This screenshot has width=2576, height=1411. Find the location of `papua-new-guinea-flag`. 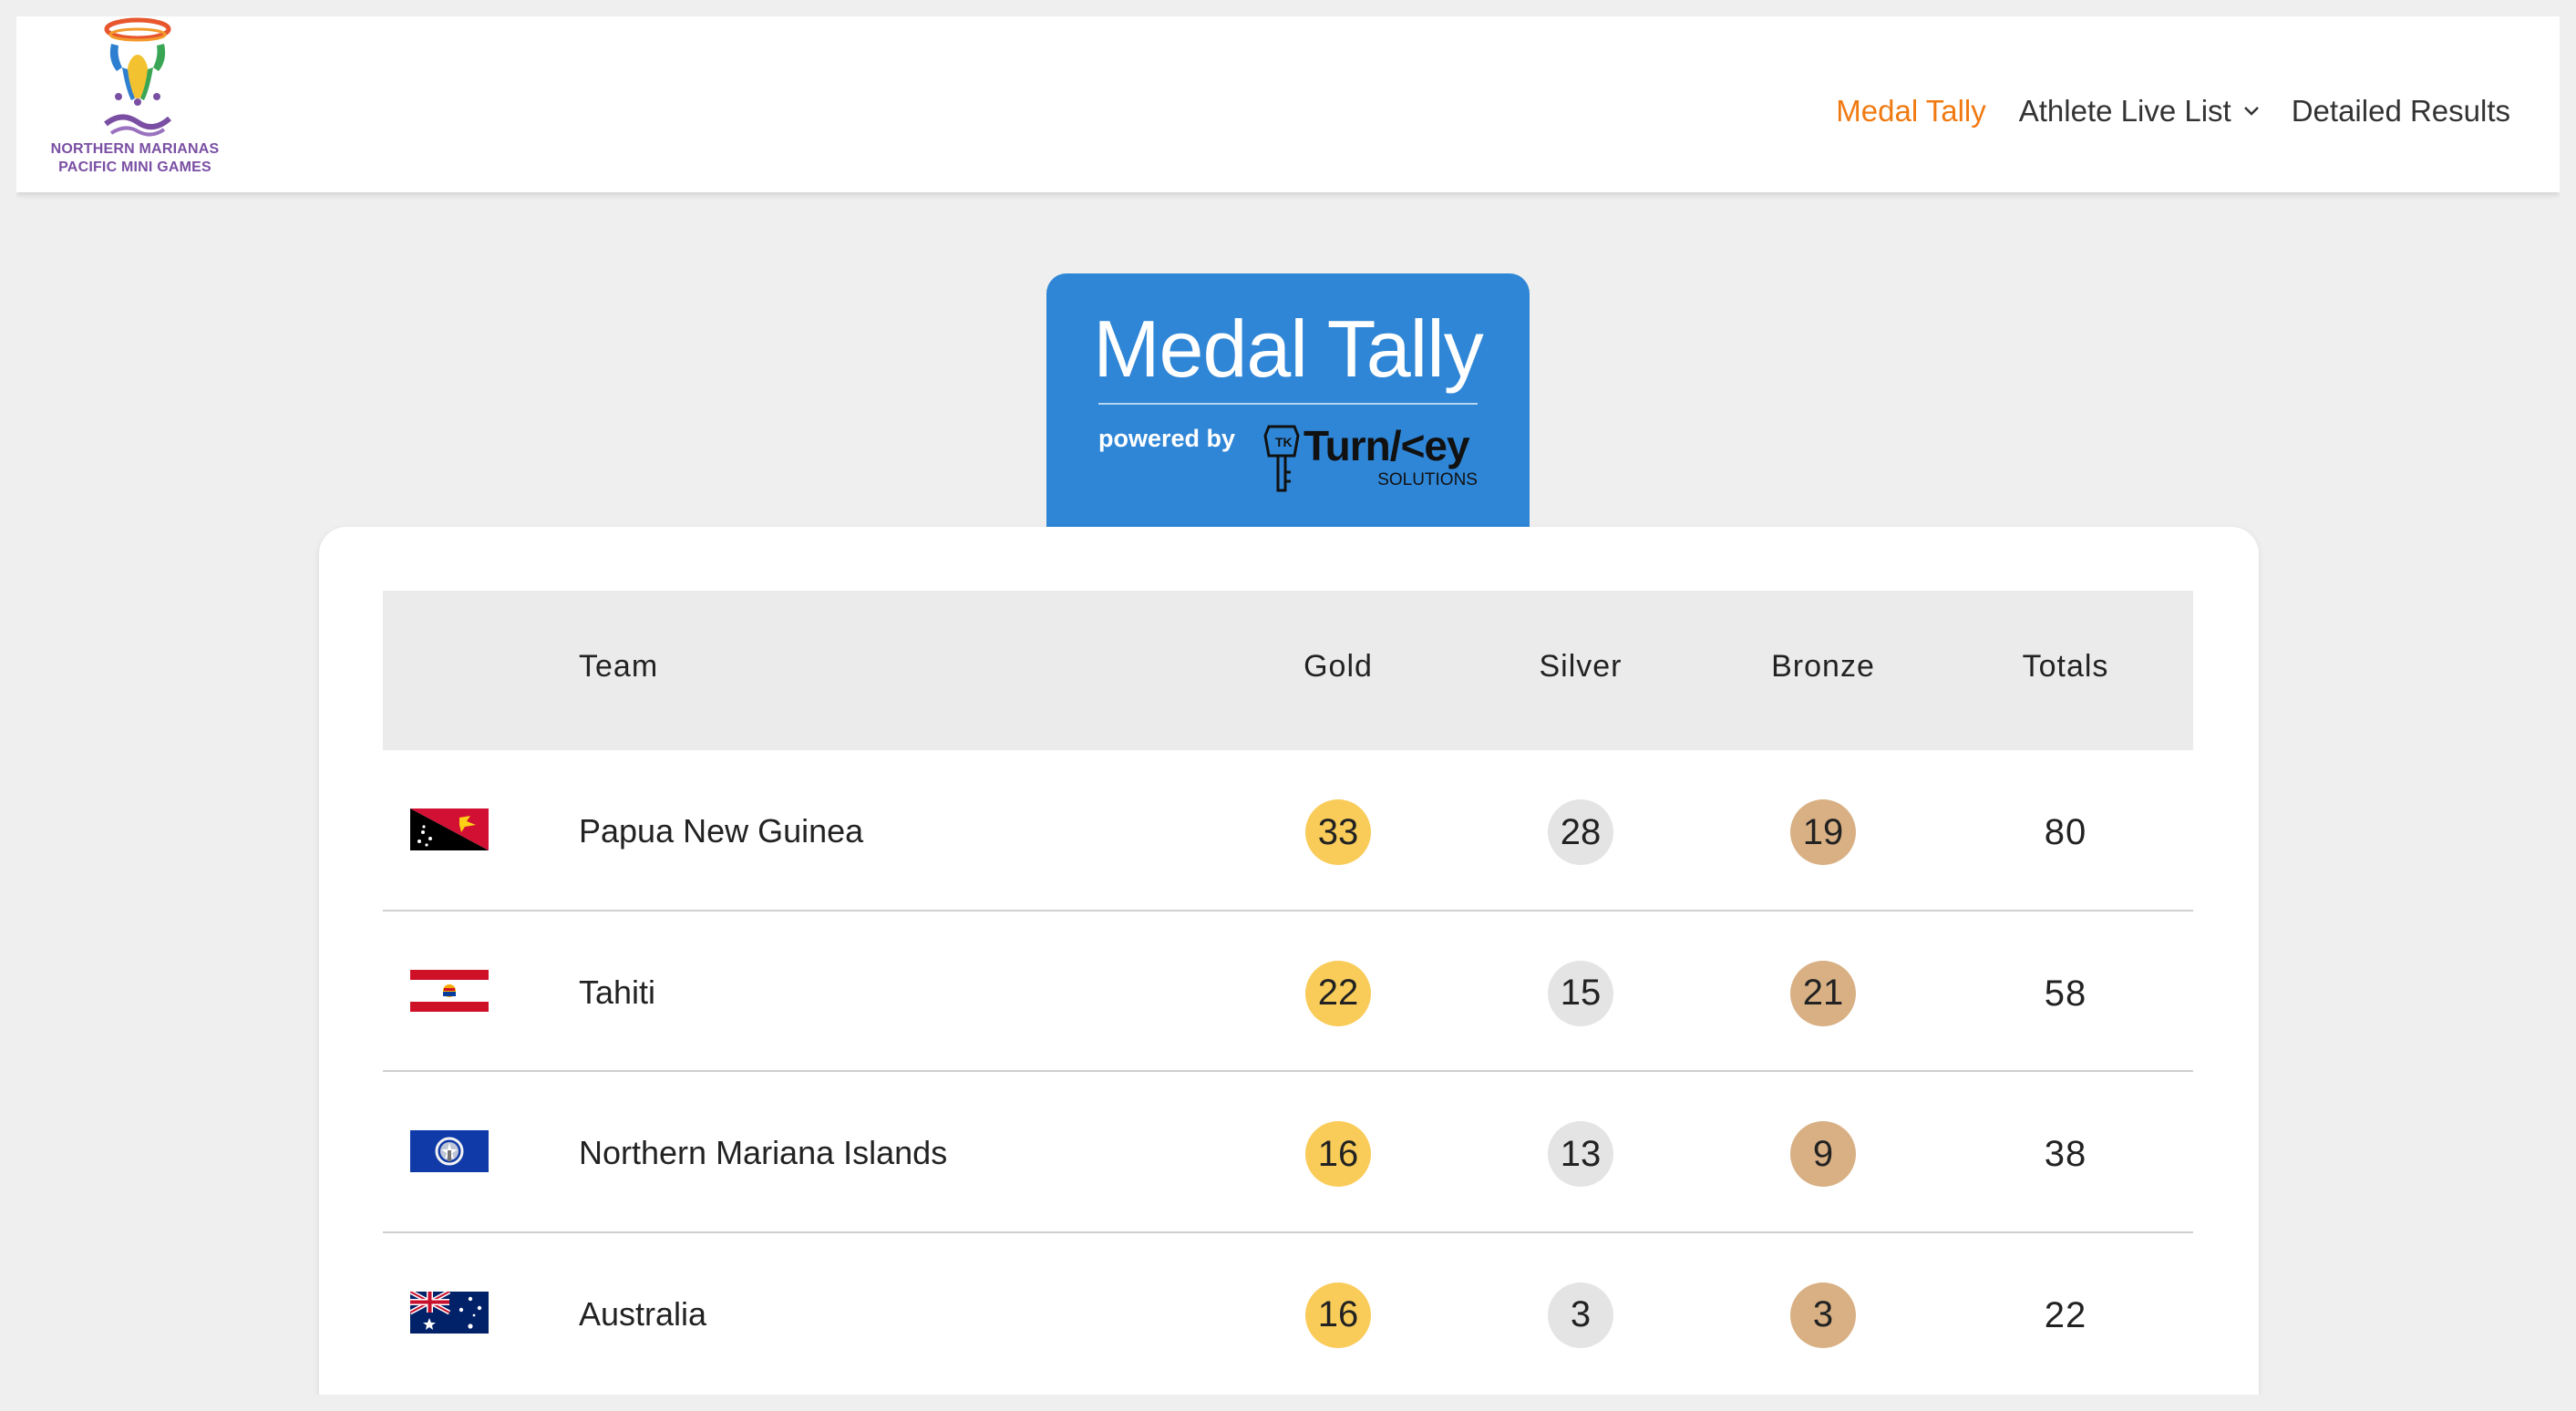

papua-new-guinea-flag is located at coordinates (449, 829).